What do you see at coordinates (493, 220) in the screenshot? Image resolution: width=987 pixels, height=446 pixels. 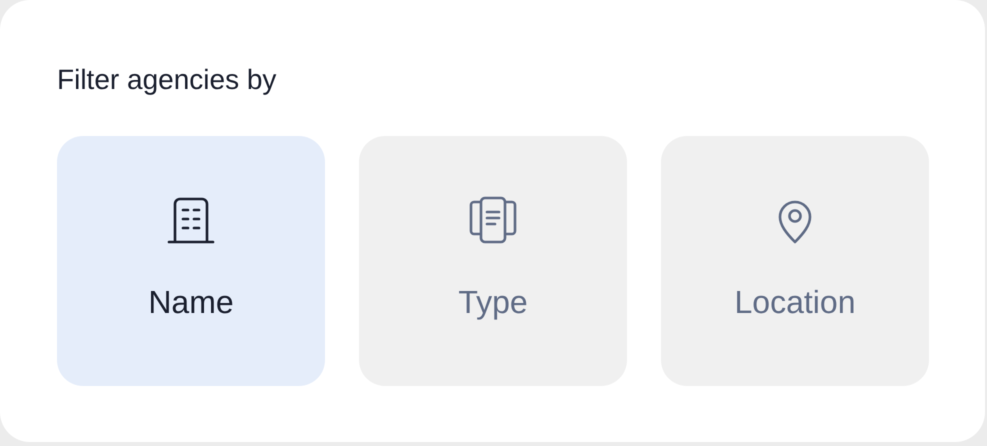 I see `cards-icon` at bounding box center [493, 220].